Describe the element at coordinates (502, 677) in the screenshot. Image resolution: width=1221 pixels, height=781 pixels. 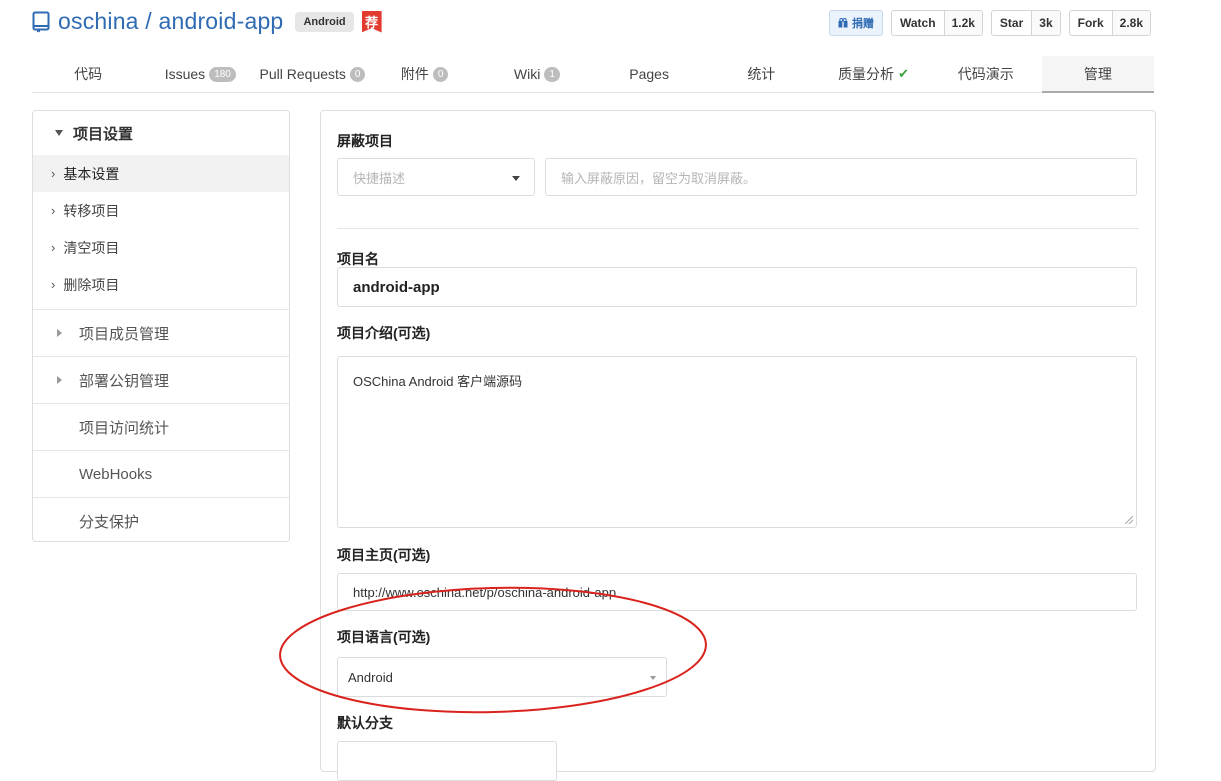
I see `project-language-select: Android` at that location.